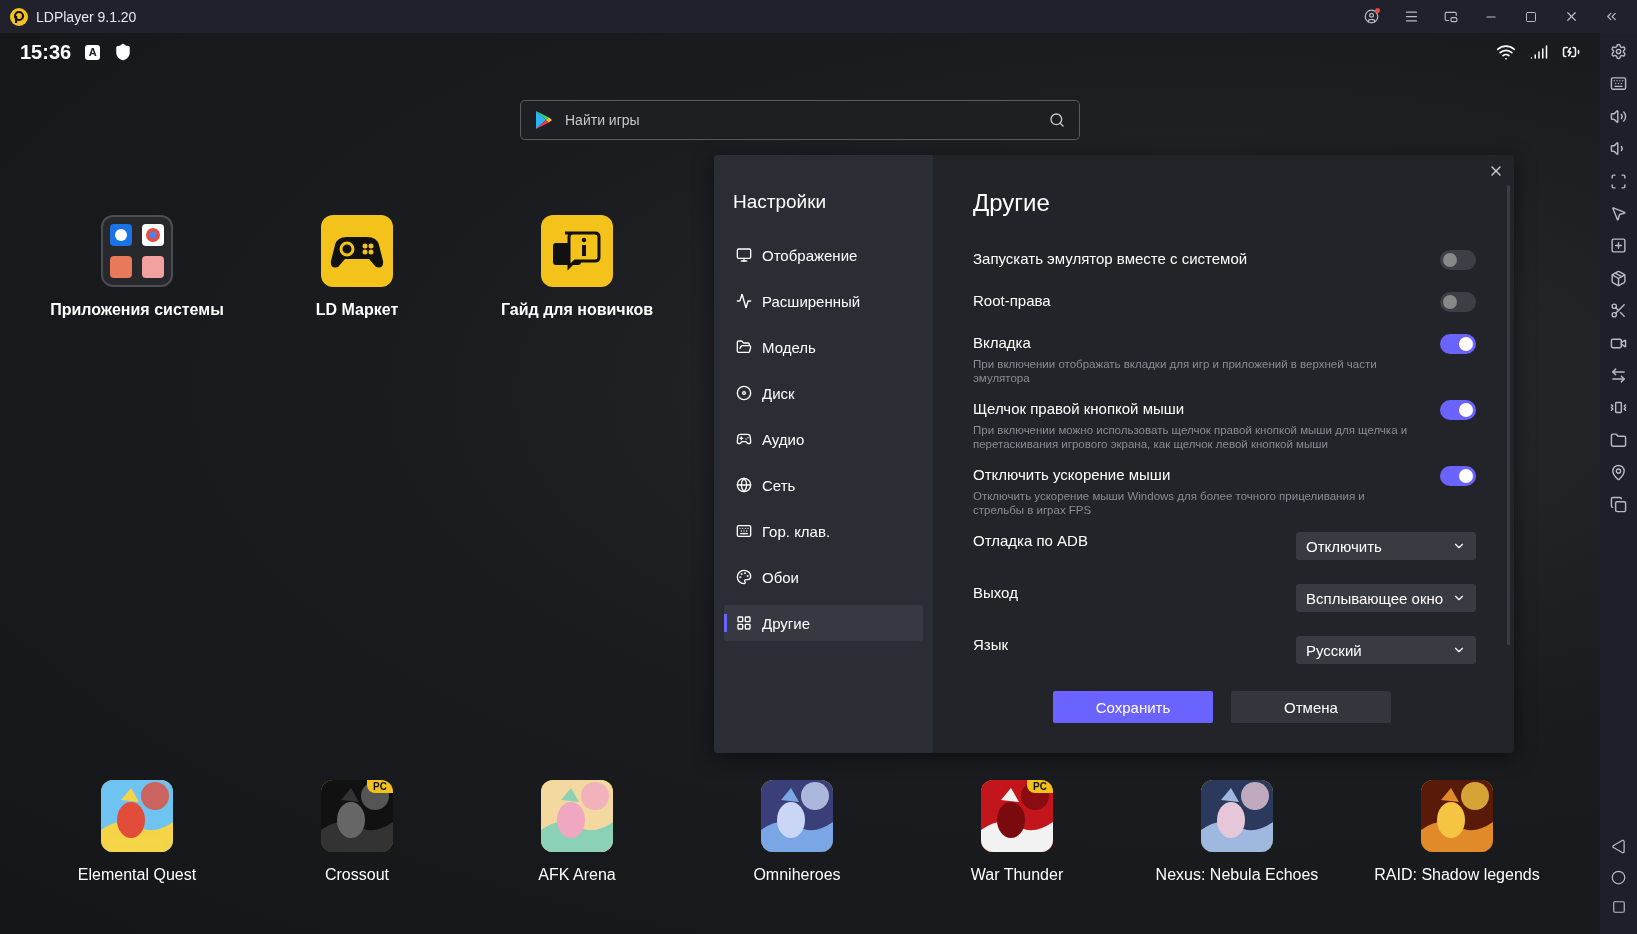 This screenshot has width=1637, height=934. I want to click on option-label: Язык, so click(991, 644).